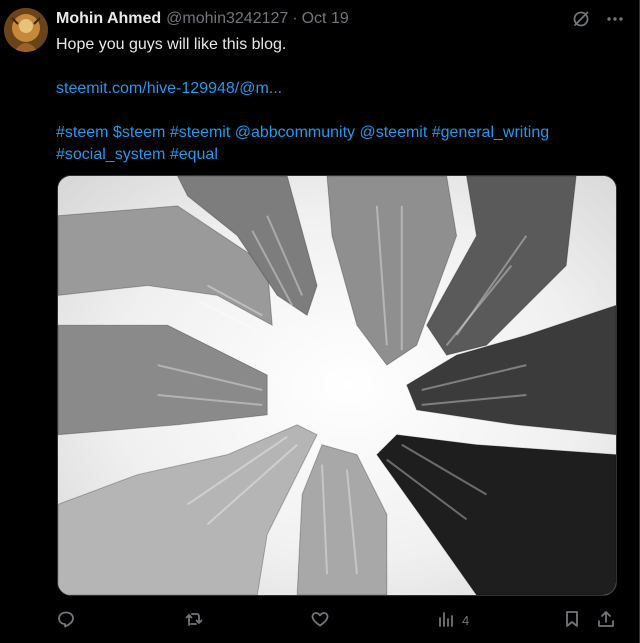 This screenshot has width=640, height=643. I want to click on reply-icon, so click(66, 620).